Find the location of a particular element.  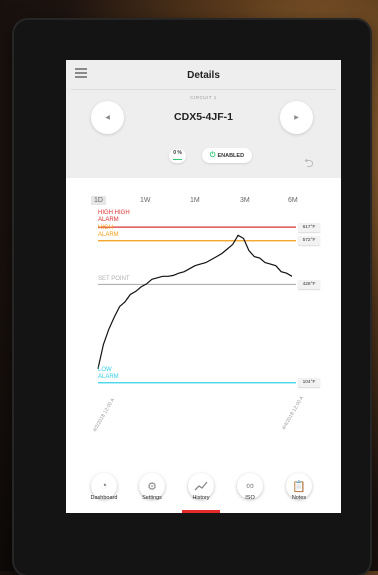

low-alarm-label-line2: ALARM is located at coordinates (108, 376).